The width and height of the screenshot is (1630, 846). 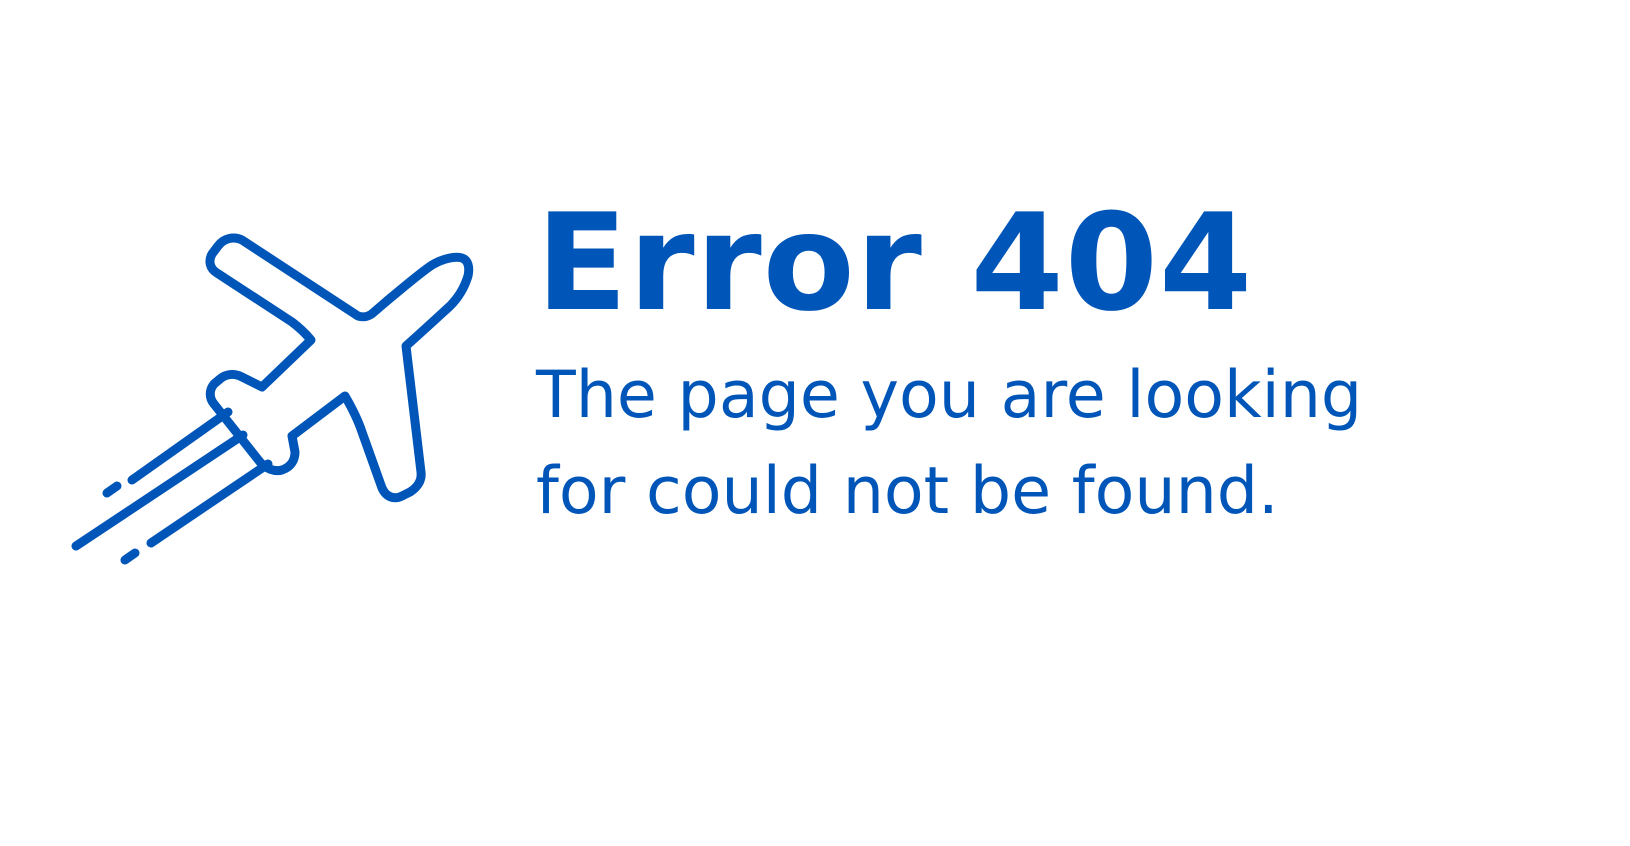 I want to click on airplane-takeoff-icon, so click(x=275, y=400).